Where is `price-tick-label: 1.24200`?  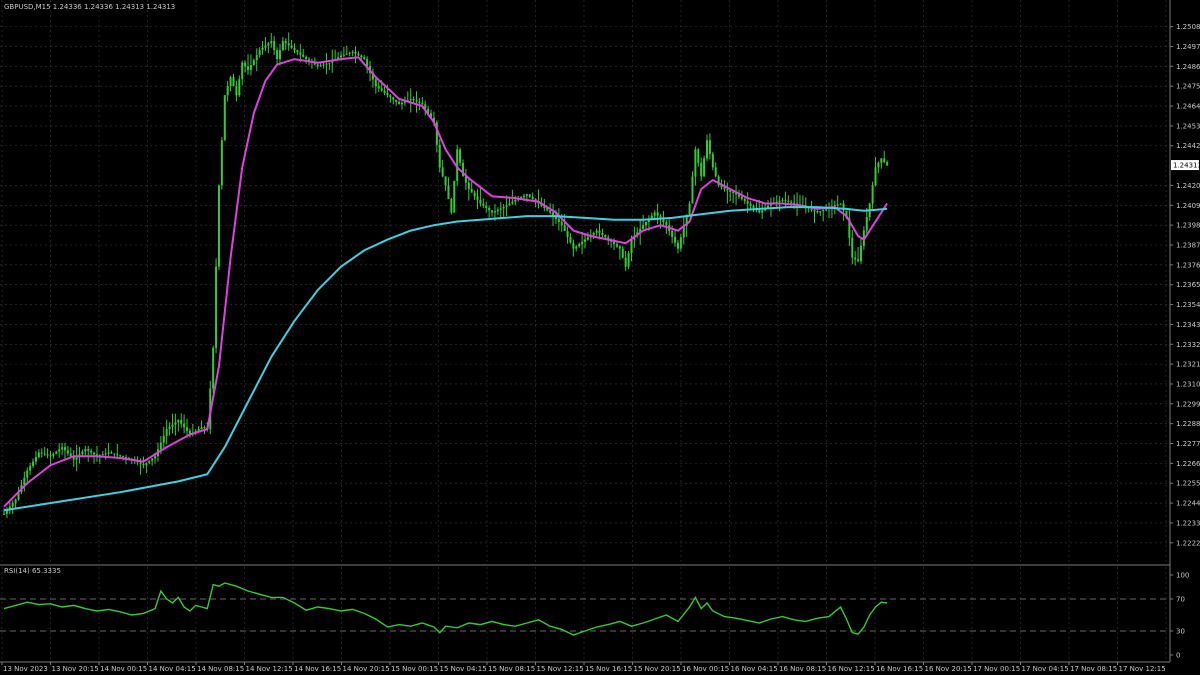
price-tick-label: 1.24200 is located at coordinates (1188, 186).